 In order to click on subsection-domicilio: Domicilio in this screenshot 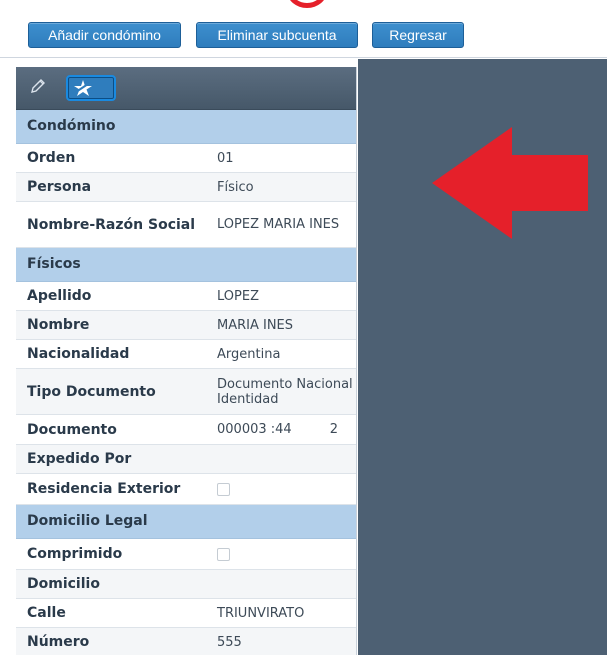, I will do `click(186, 584)`.